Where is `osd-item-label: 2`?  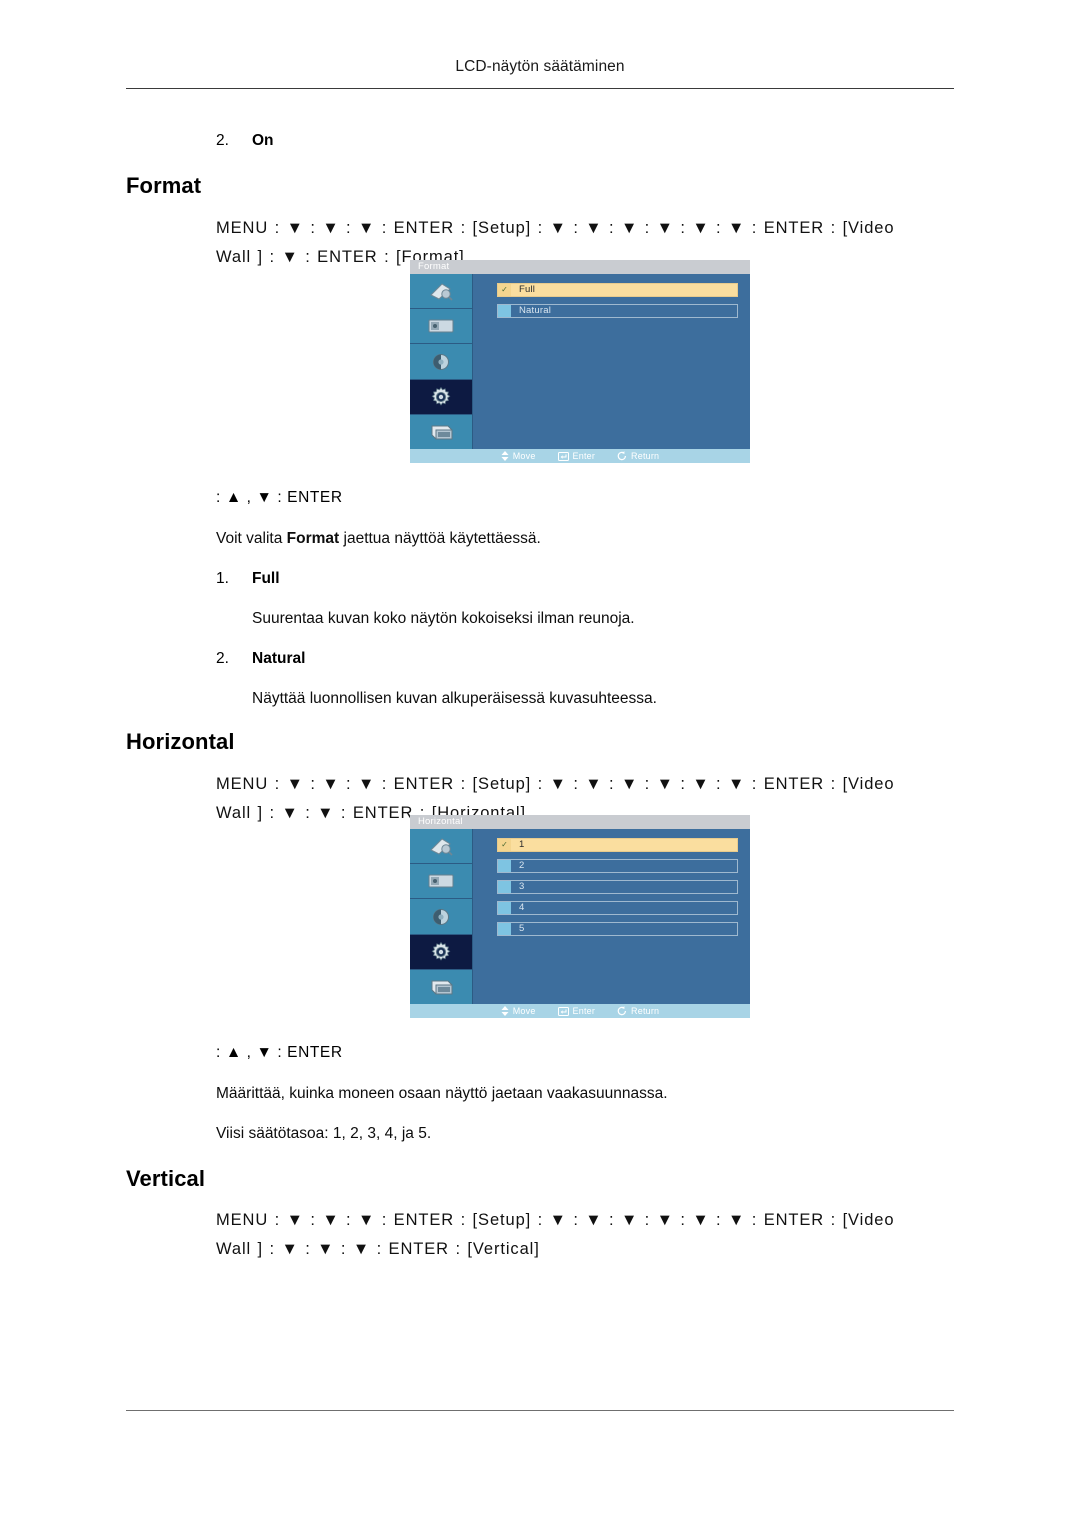 osd-item-label: 2 is located at coordinates (522, 866).